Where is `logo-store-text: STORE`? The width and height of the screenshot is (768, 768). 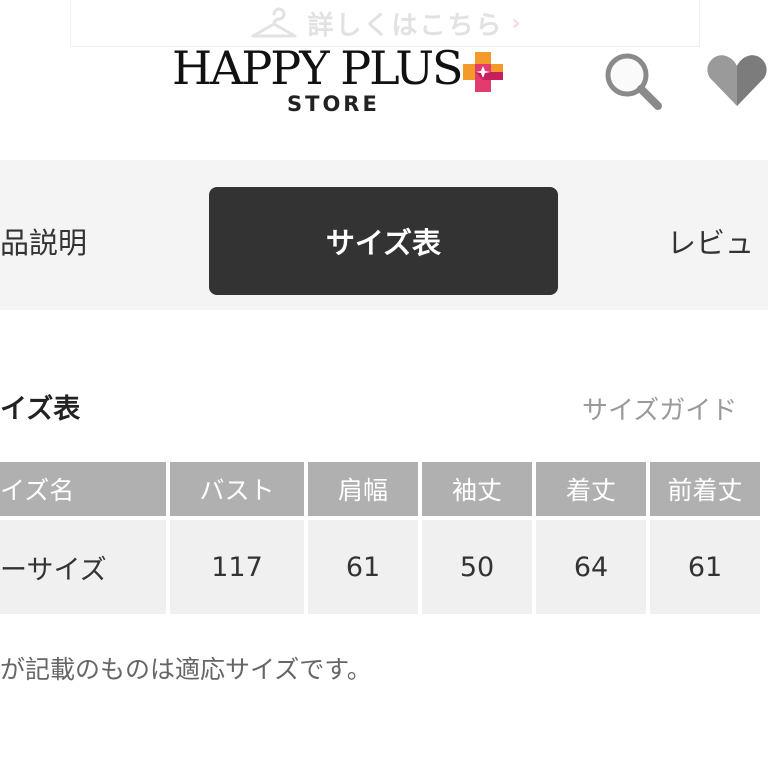 logo-store-text: STORE is located at coordinates (333, 104).